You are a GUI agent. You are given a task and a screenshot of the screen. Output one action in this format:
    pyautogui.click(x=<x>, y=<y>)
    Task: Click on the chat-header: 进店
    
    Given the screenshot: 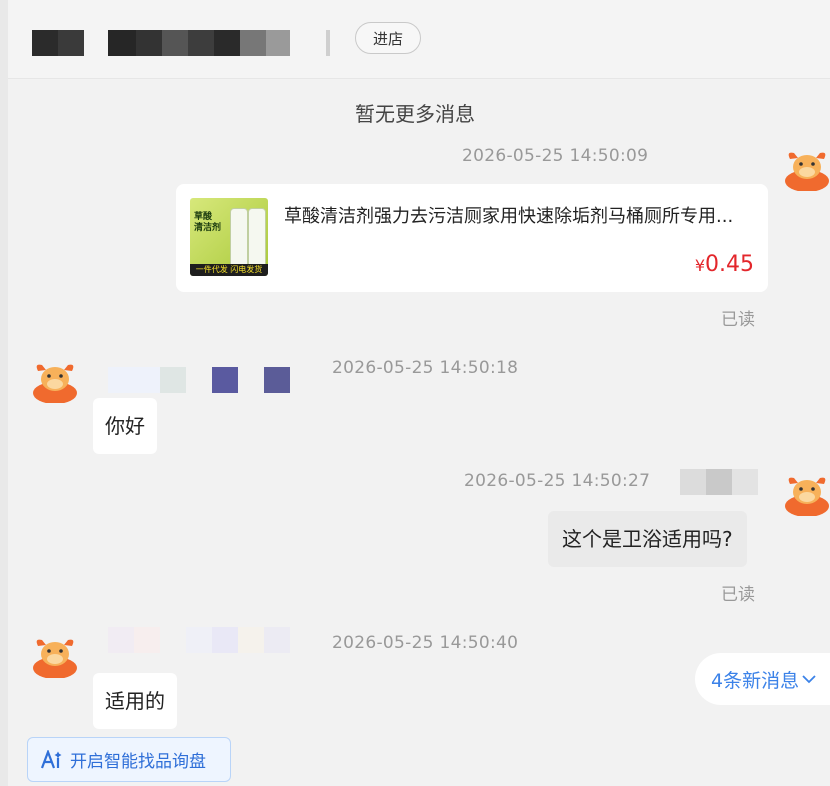 What is the action you would take?
    pyautogui.click(x=419, y=39)
    